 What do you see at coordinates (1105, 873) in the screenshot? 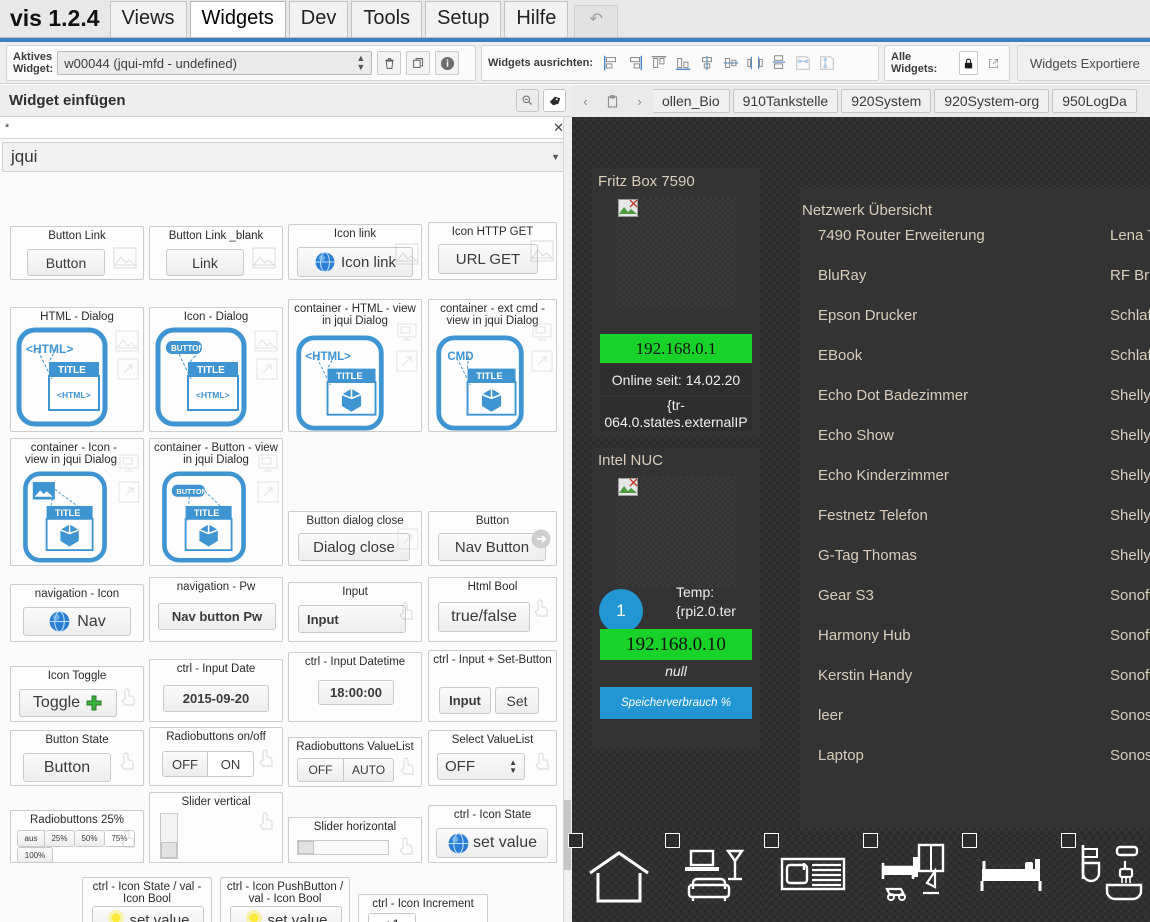
I see `nav-badezimmer` at bounding box center [1105, 873].